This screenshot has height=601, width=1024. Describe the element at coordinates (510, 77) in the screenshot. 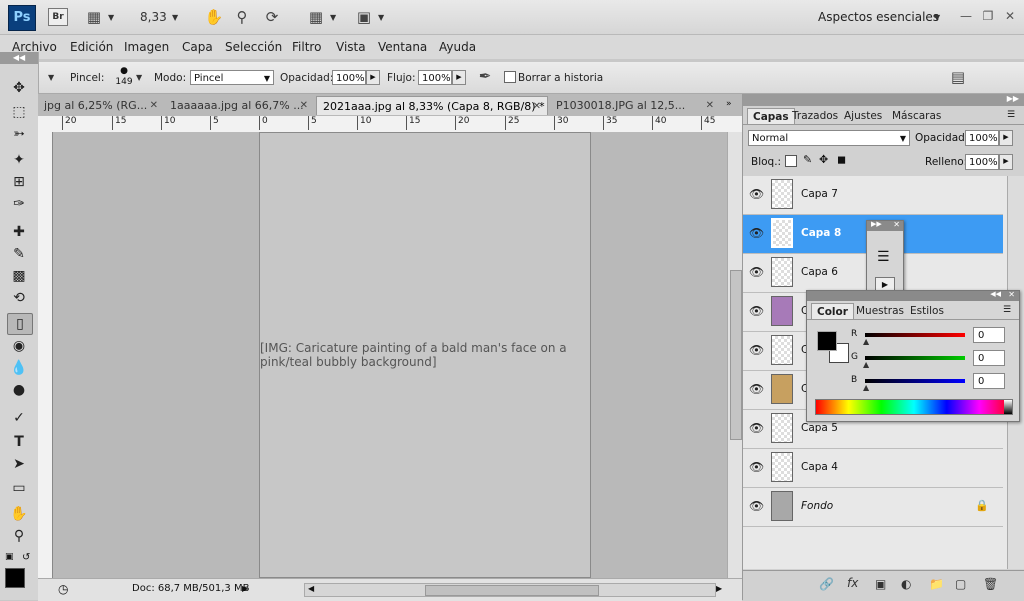

I see `erase-history-checkbox` at that location.